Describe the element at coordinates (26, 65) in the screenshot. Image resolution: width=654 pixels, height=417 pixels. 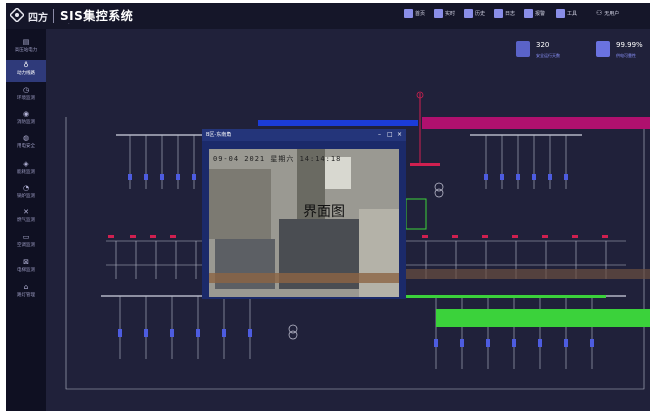
I see `lightbulb-icon: ♁` at that location.